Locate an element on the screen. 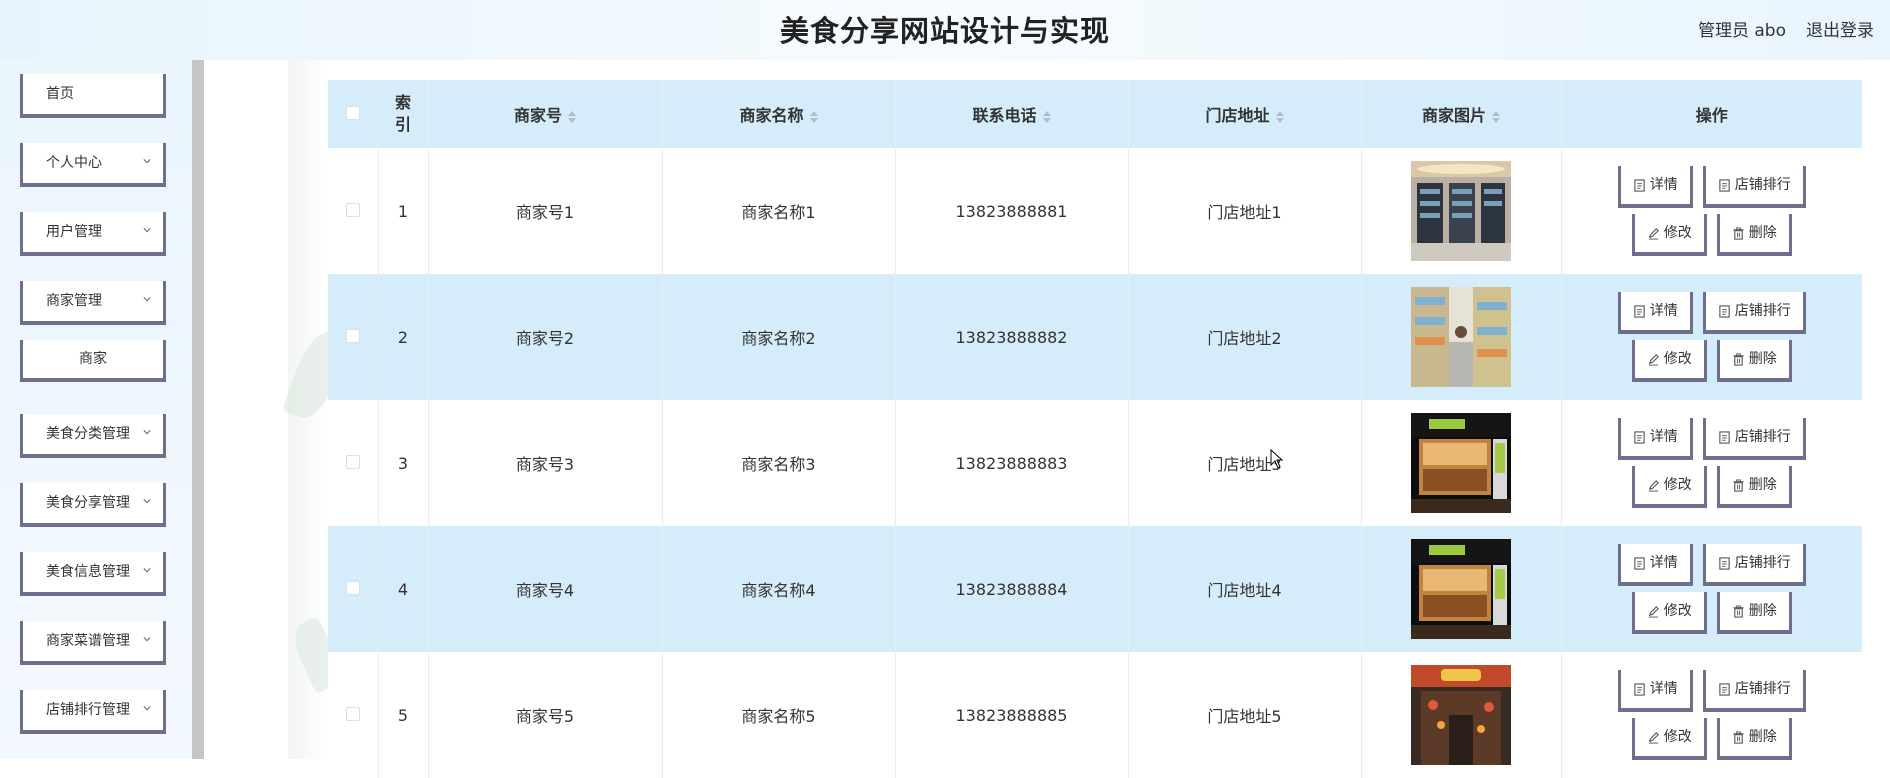  sidebar-scrollbar is located at coordinates (198, 409).